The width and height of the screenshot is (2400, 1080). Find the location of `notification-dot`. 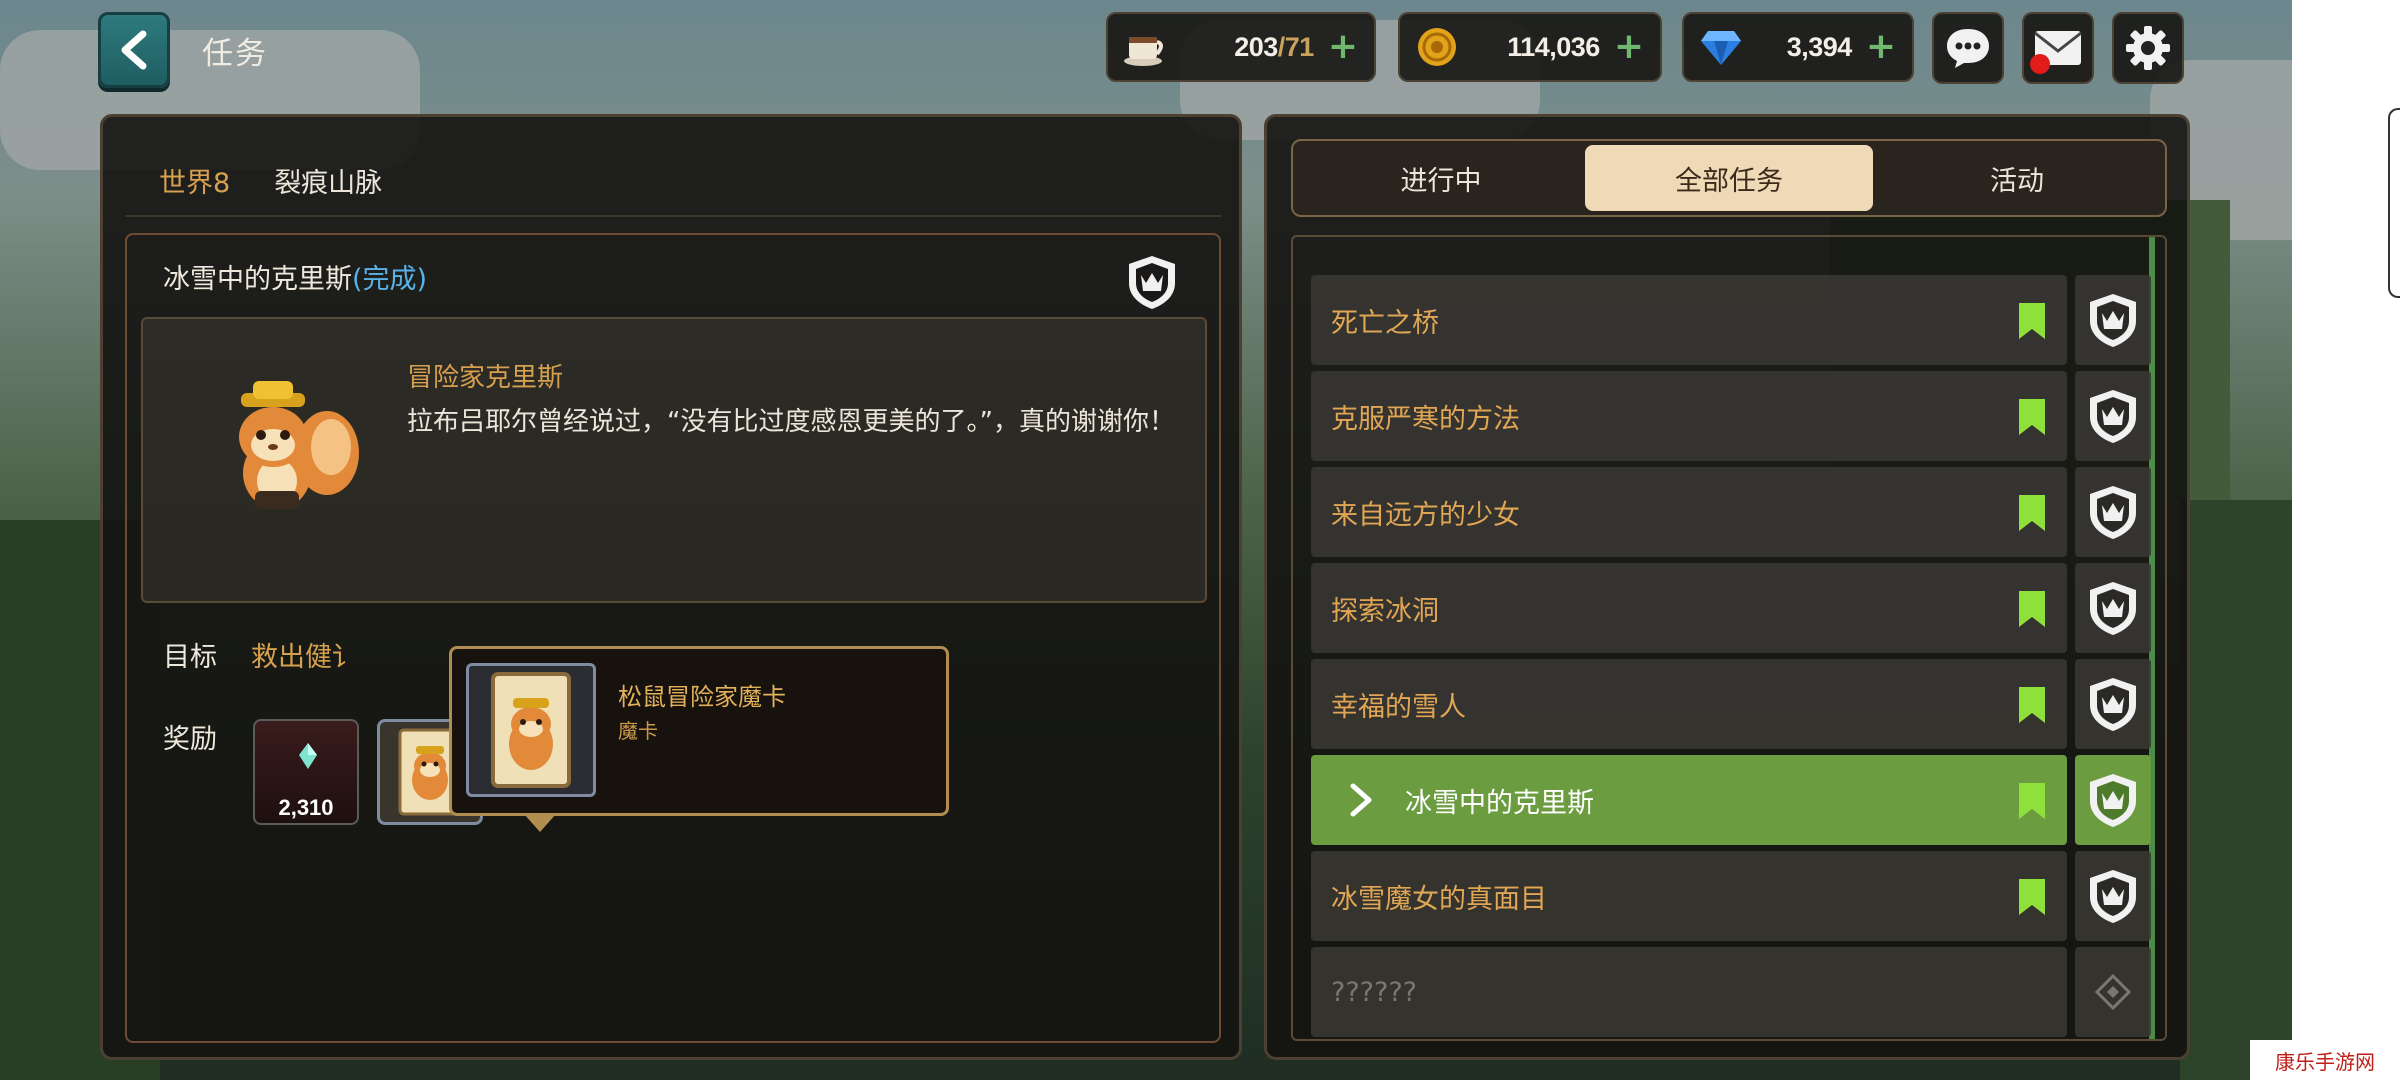

notification-dot is located at coordinates (2040, 64).